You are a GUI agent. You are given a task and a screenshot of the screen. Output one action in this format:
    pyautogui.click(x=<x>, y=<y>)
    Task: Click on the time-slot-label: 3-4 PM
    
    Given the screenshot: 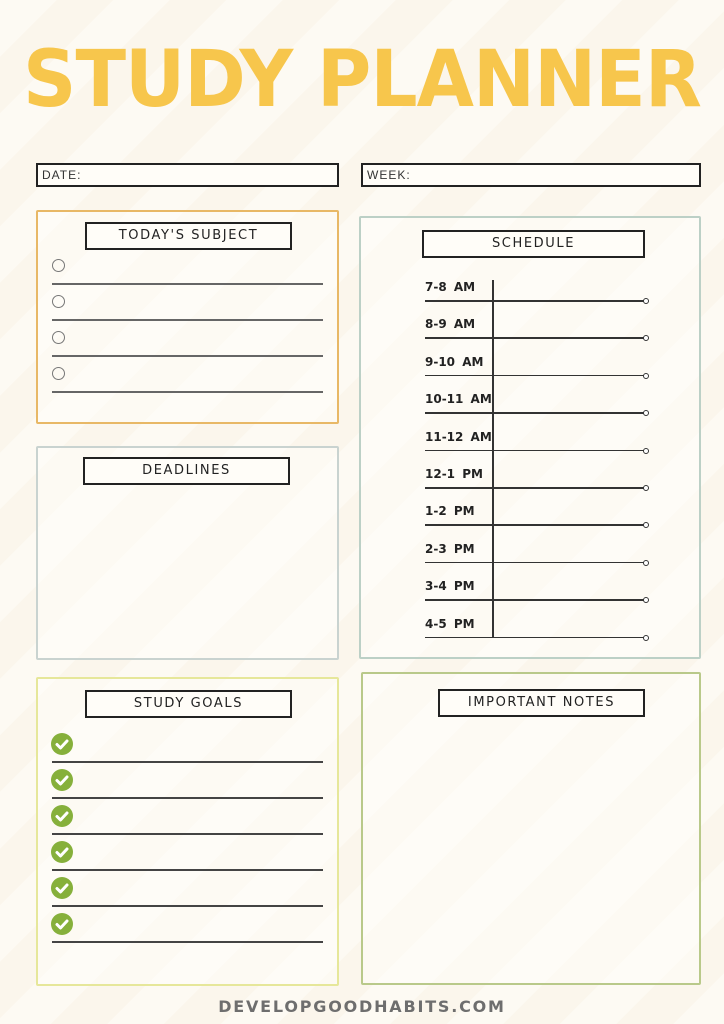 What is the action you would take?
    pyautogui.click(x=450, y=586)
    